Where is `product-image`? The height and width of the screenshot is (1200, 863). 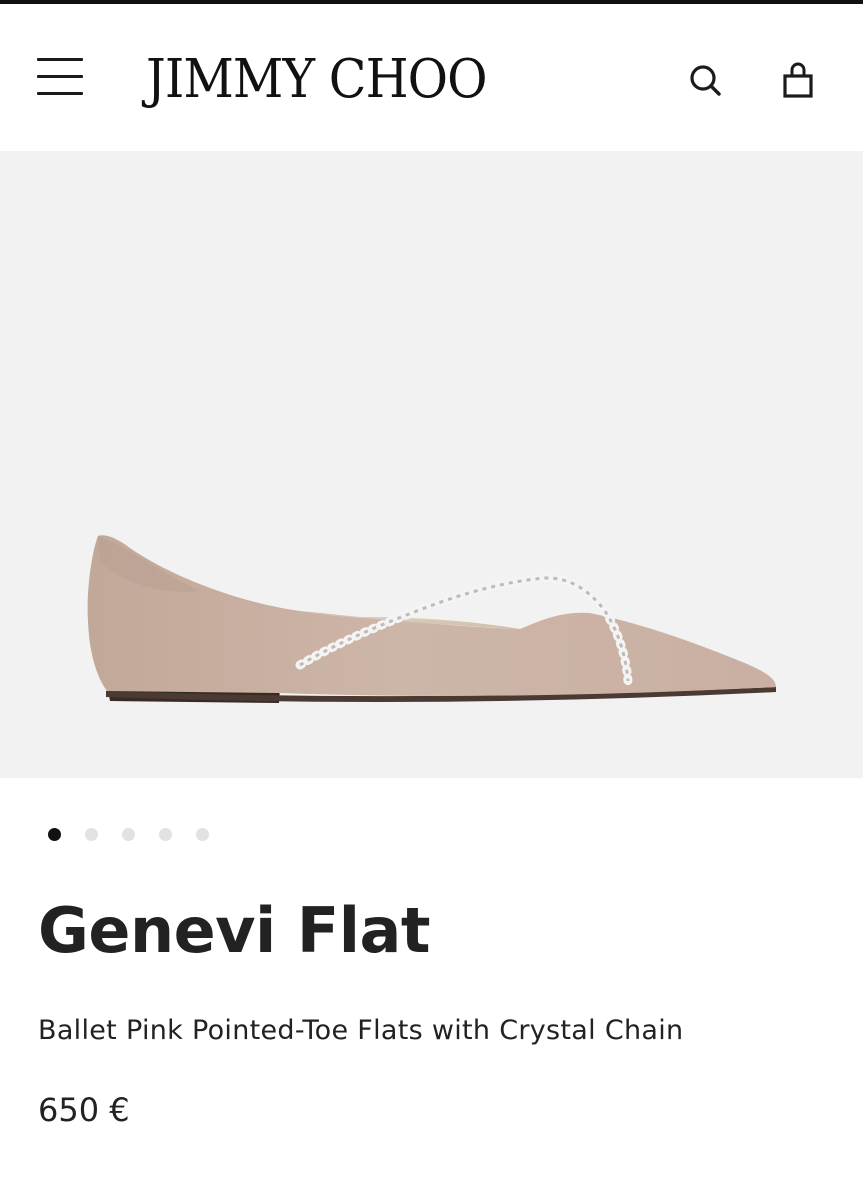
product-image is located at coordinates (432, 619).